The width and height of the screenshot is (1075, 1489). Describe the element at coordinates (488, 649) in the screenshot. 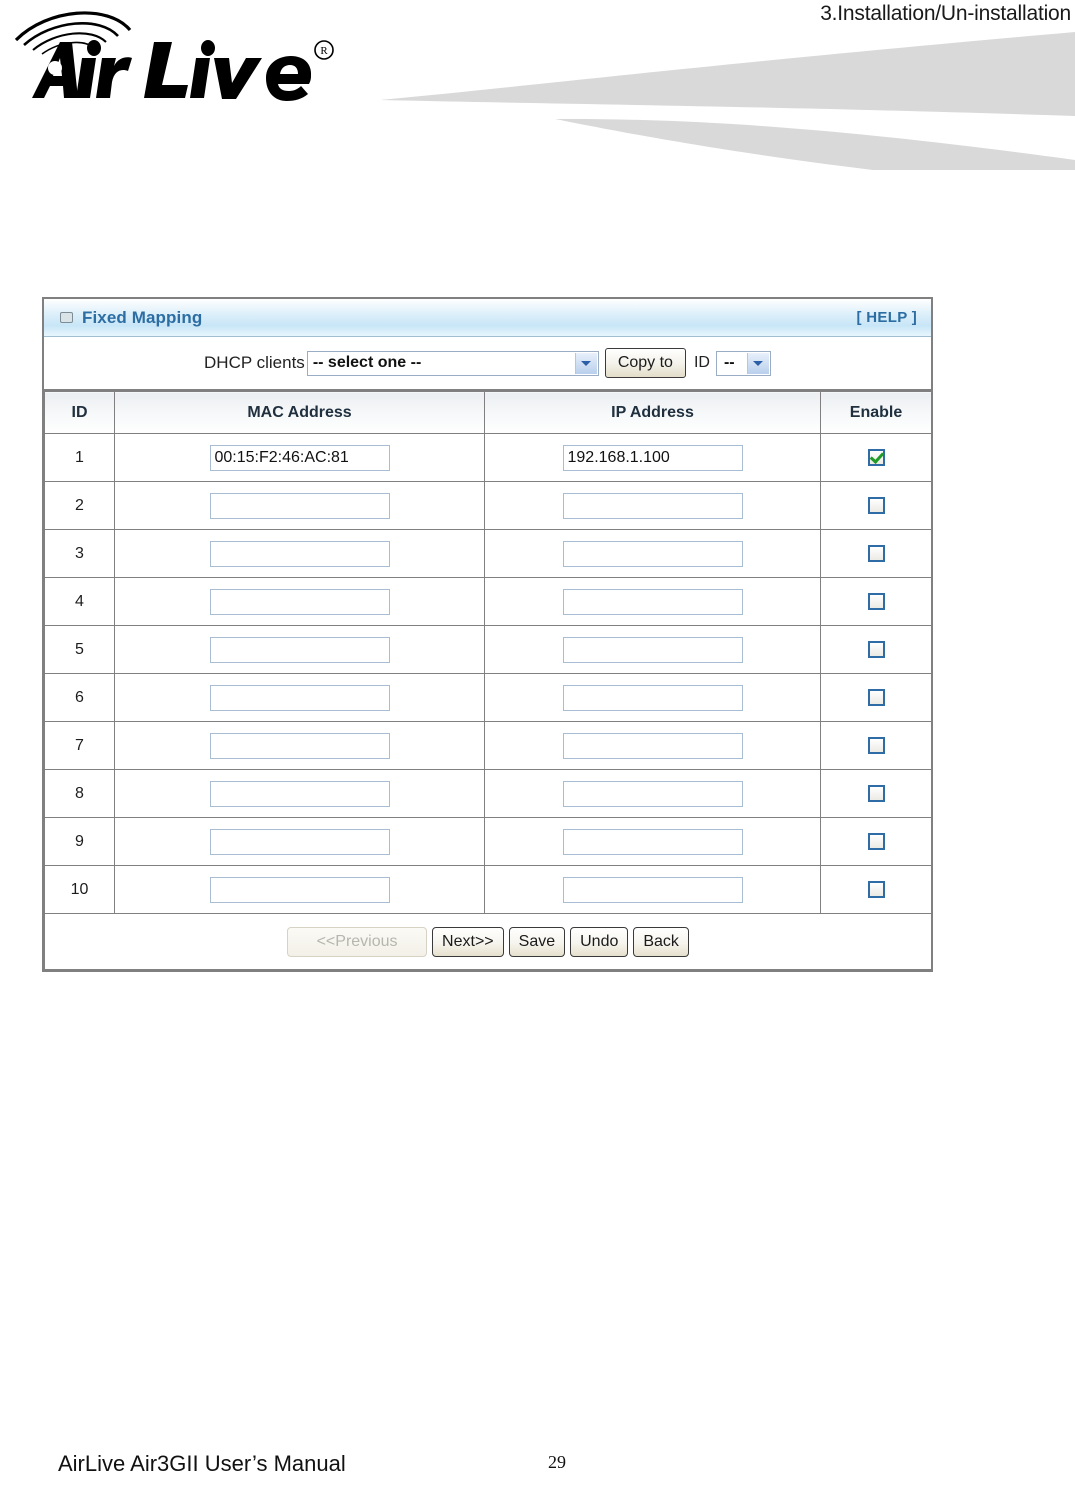

I see `table-row: 5` at that location.